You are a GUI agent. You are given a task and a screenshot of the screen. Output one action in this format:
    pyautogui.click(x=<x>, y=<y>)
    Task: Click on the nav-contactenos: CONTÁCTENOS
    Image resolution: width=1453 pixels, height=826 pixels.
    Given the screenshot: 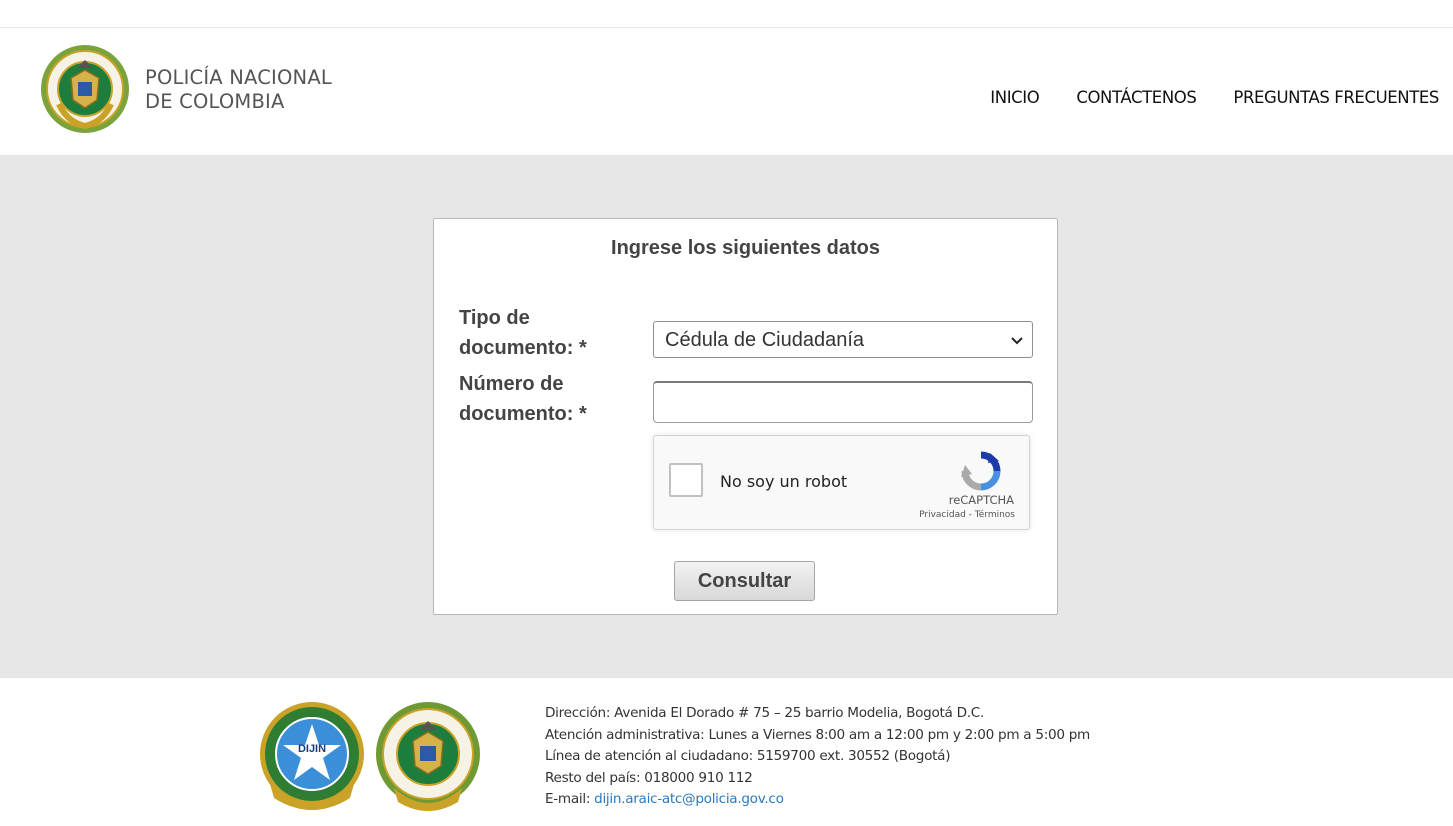 What is the action you would take?
    pyautogui.click(x=1136, y=97)
    